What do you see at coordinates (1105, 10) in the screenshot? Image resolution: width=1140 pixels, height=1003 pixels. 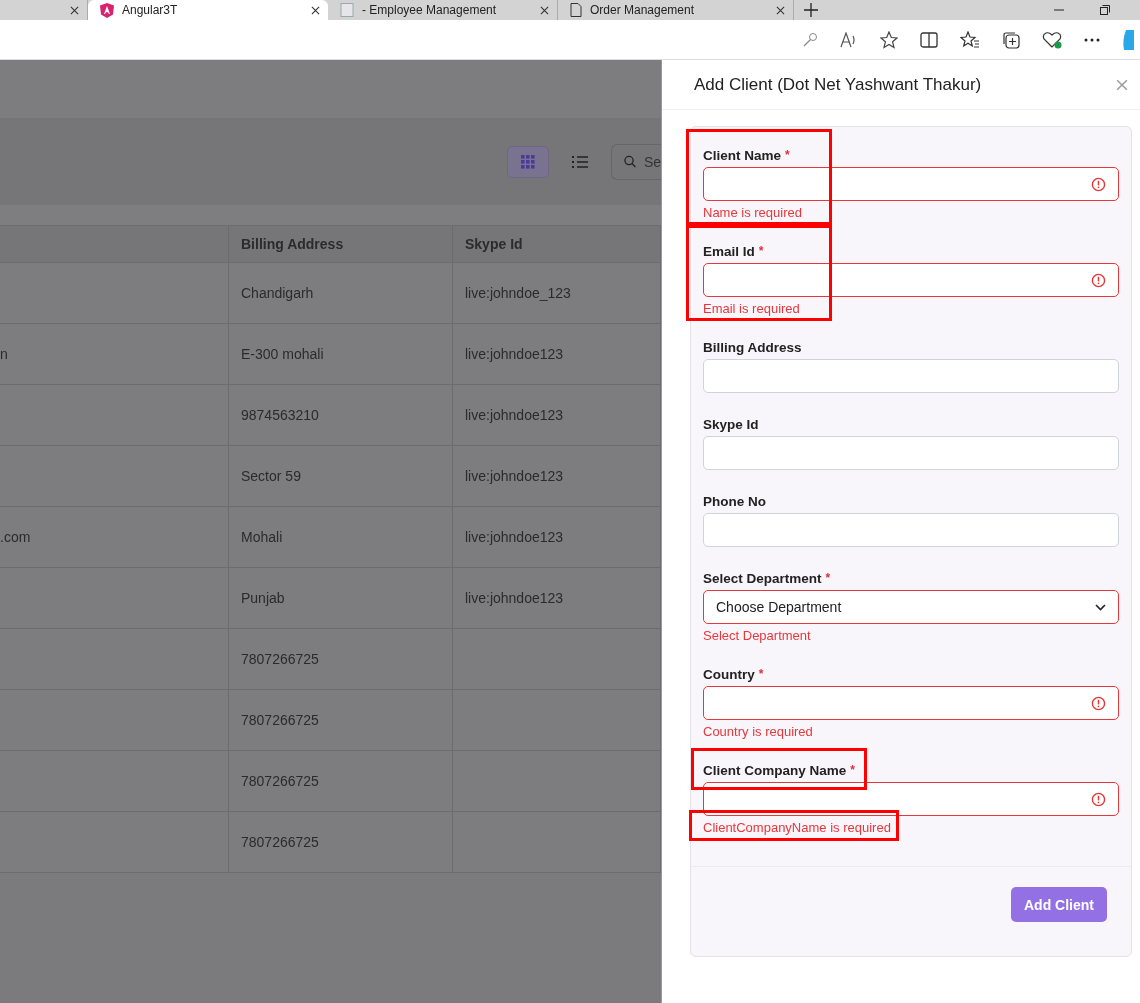 I see `restore-icon` at bounding box center [1105, 10].